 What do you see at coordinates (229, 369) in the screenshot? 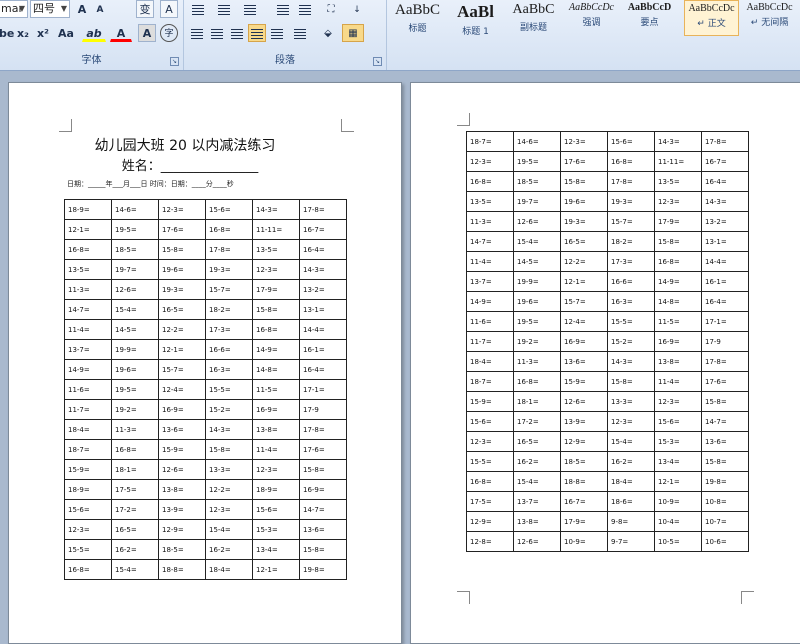
I see `table-cell: 16-3=` at bounding box center [229, 369].